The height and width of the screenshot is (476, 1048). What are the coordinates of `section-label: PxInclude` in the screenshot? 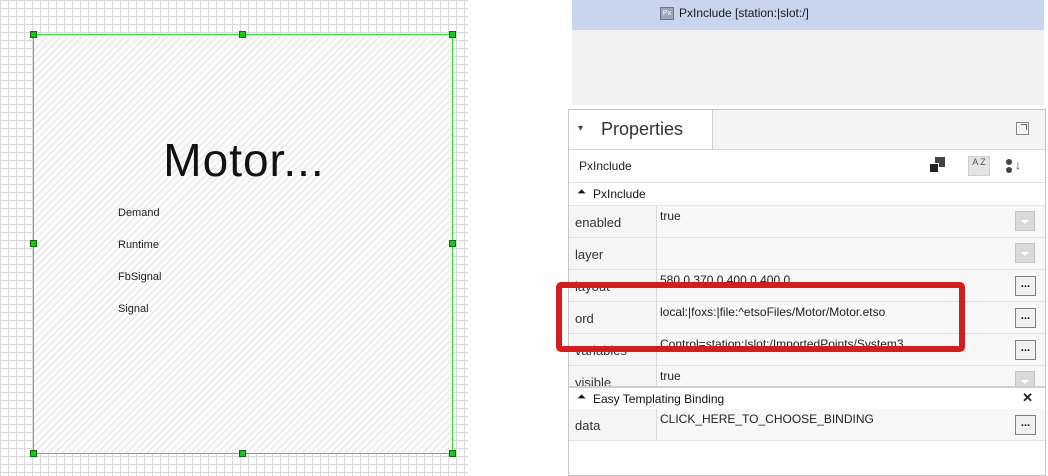 It's located at (619, 194).